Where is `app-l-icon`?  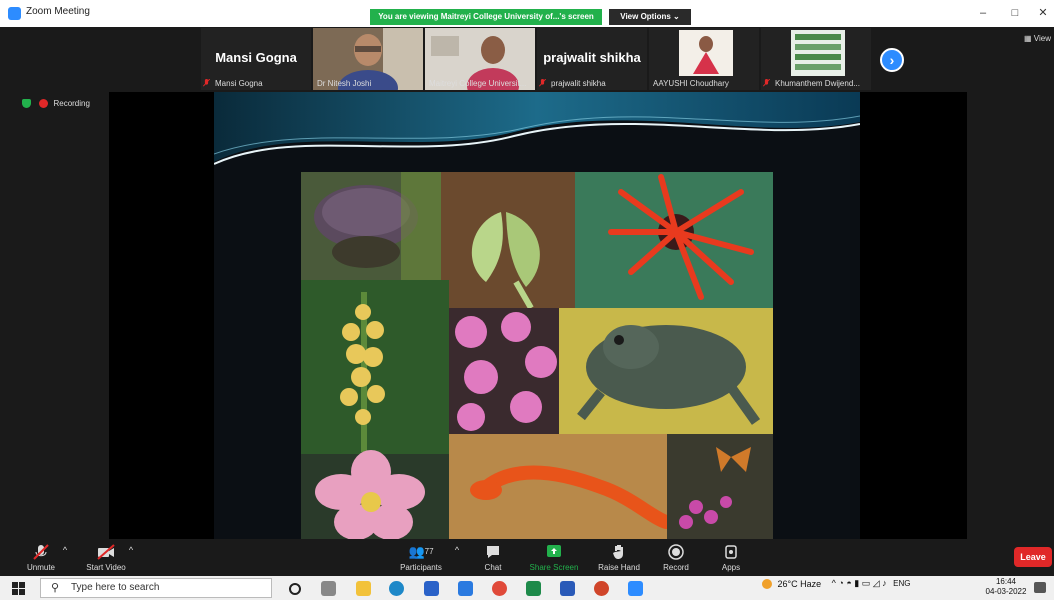 app-l-icon is located at coordinates (465, 588).